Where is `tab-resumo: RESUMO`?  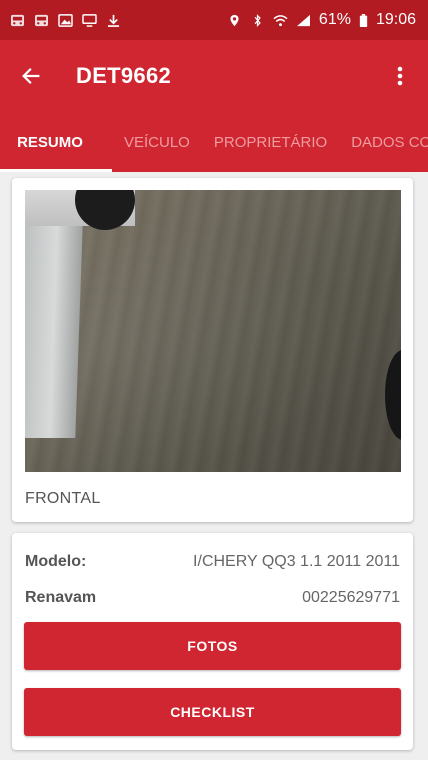
tab-resumo: RESUMO is located at coordinates (56, 142).